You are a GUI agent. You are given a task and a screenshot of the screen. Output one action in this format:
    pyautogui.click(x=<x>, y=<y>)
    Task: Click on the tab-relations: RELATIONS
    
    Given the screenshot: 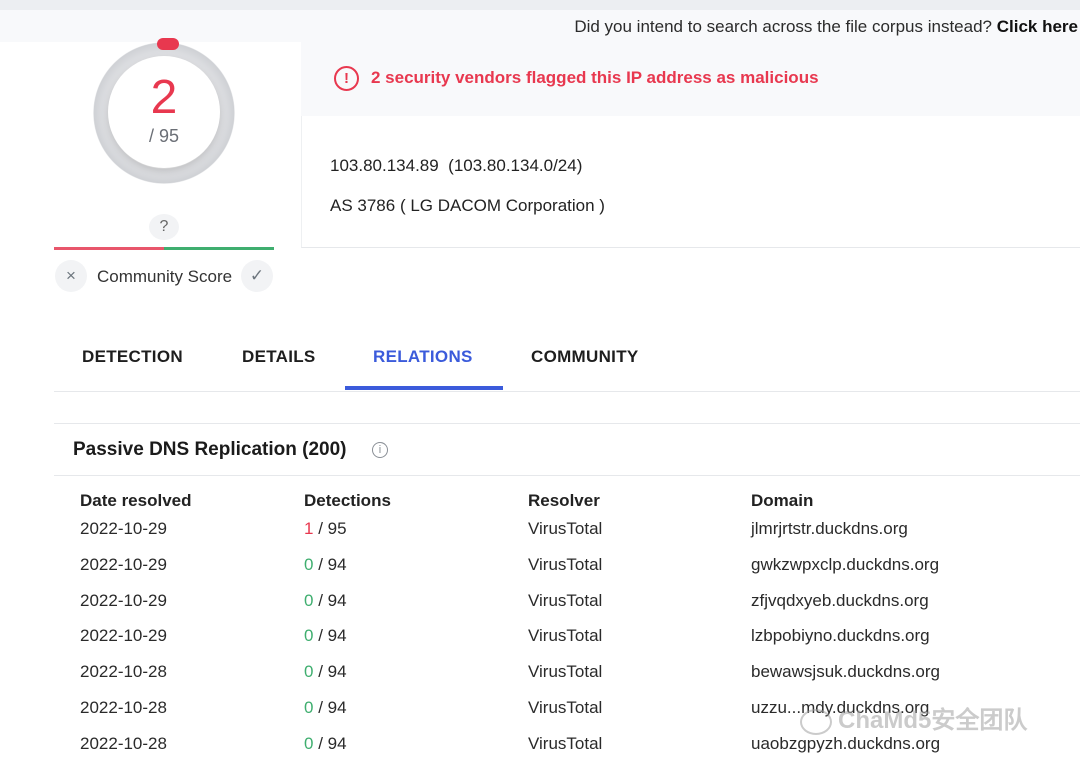 What is the action you would take?
    pyautogui.click(x=423, y=357)
    